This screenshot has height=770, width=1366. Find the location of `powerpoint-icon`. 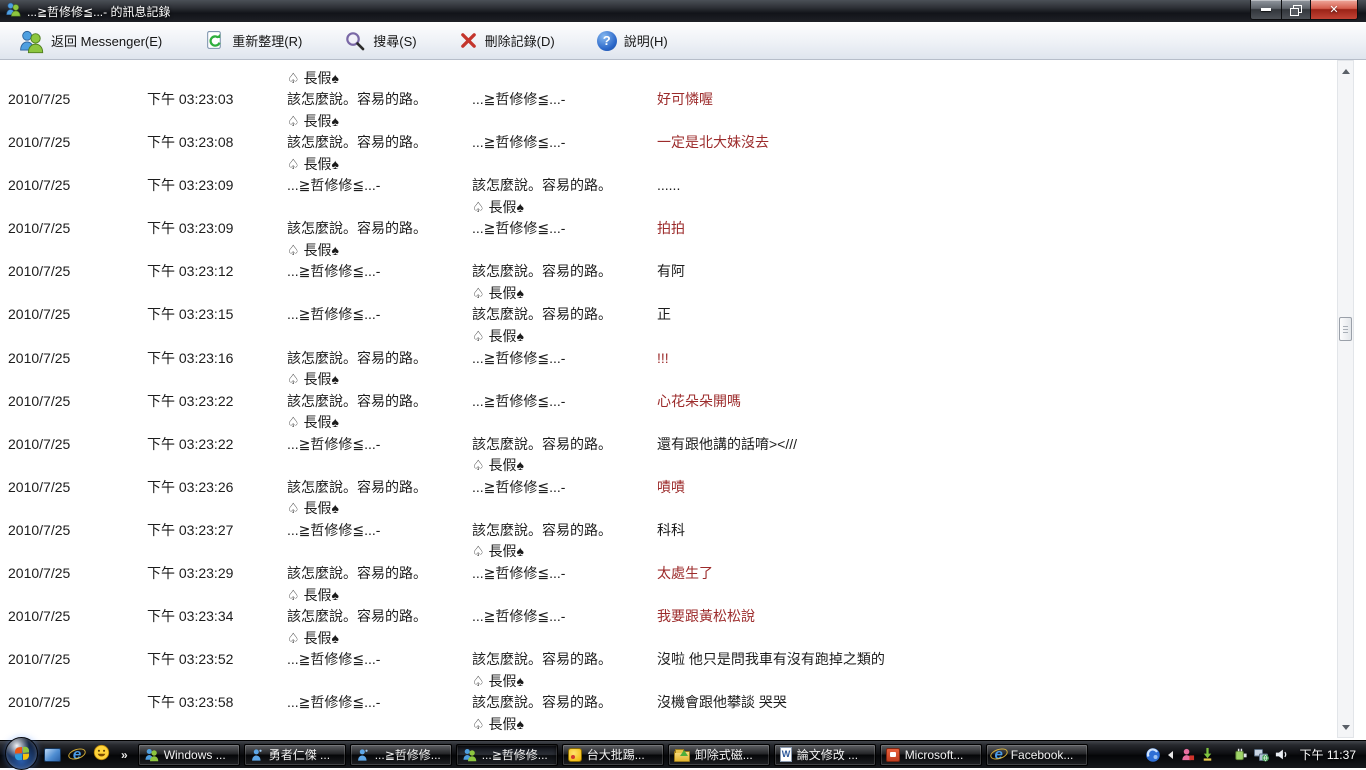

powerpoint-icon is located at coordinates (892, 754).